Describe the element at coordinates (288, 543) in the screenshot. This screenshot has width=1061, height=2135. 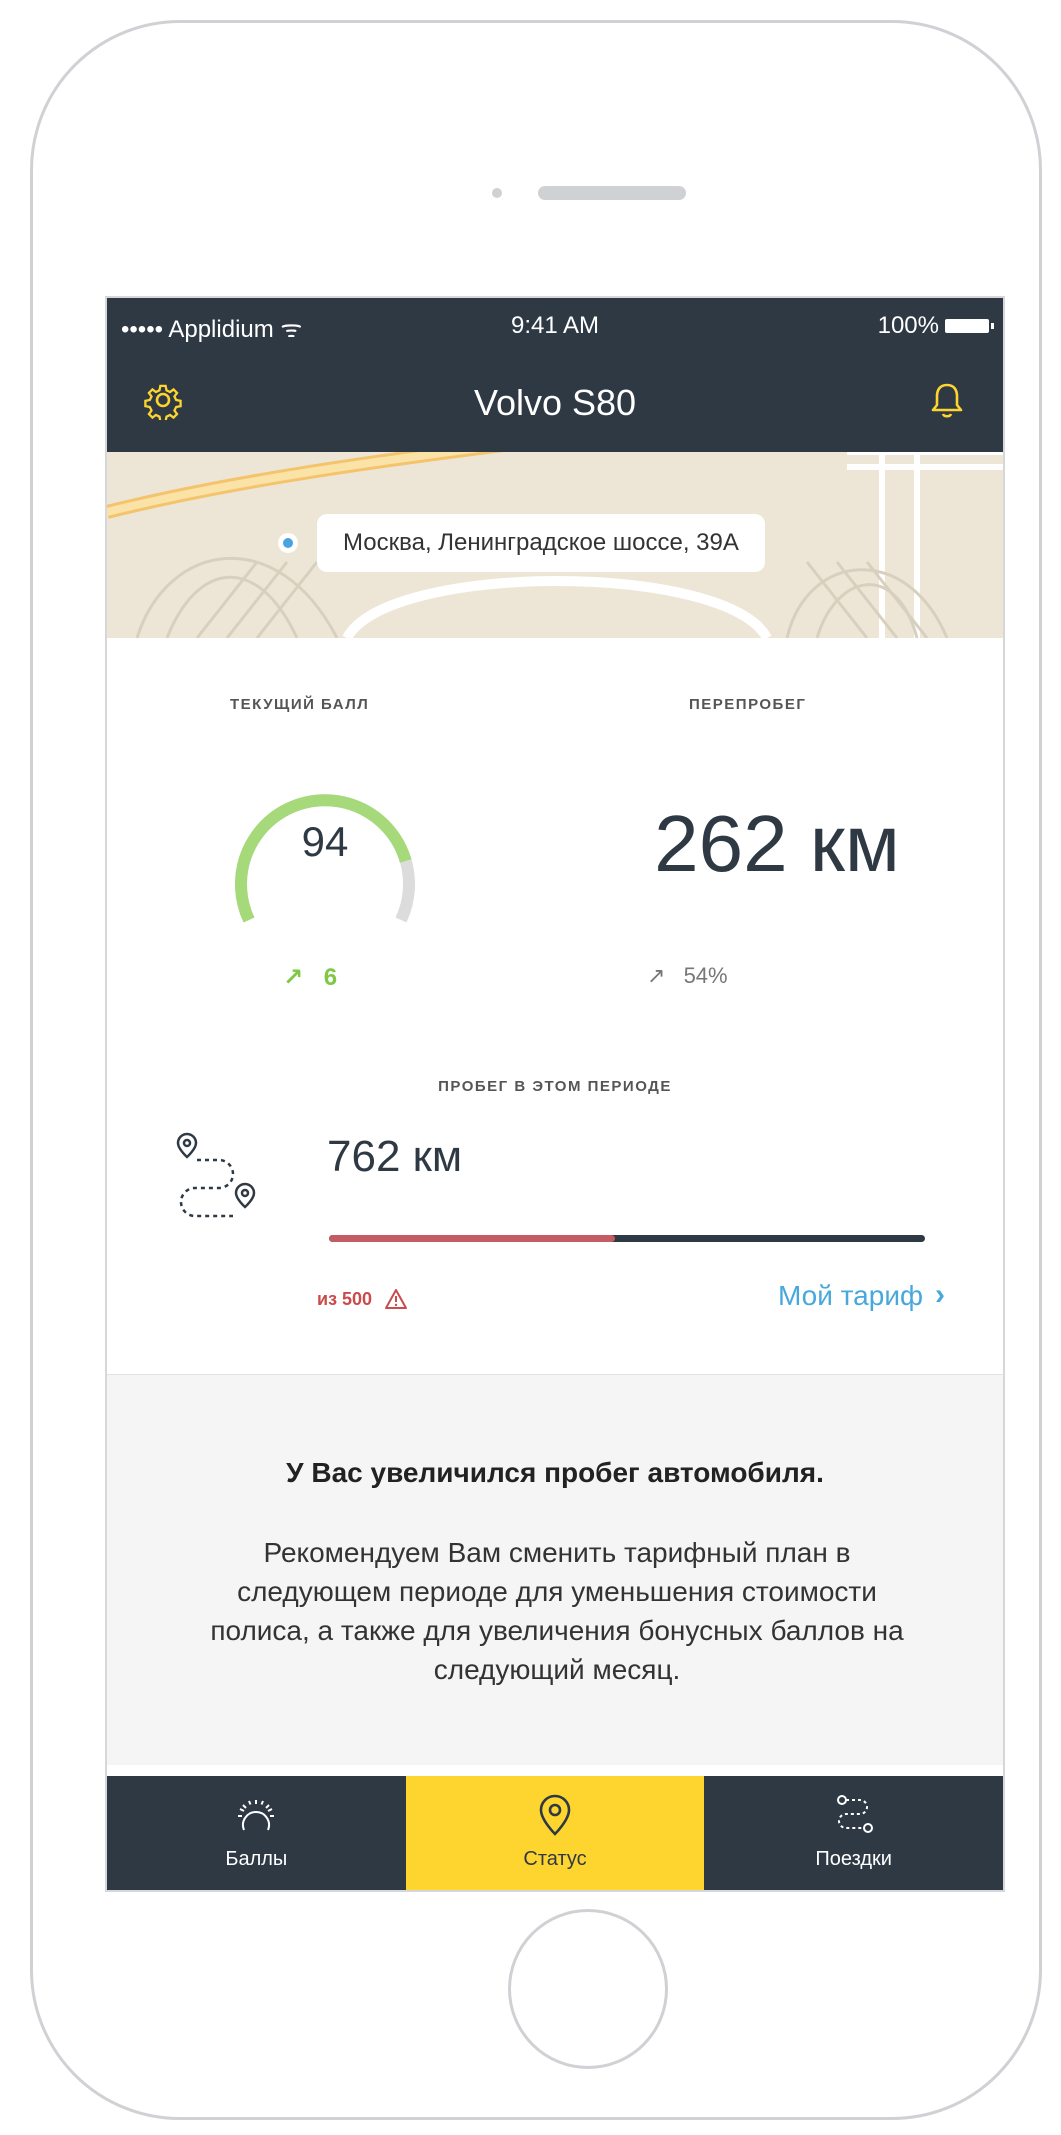
I see `current-location-dot` at that location.